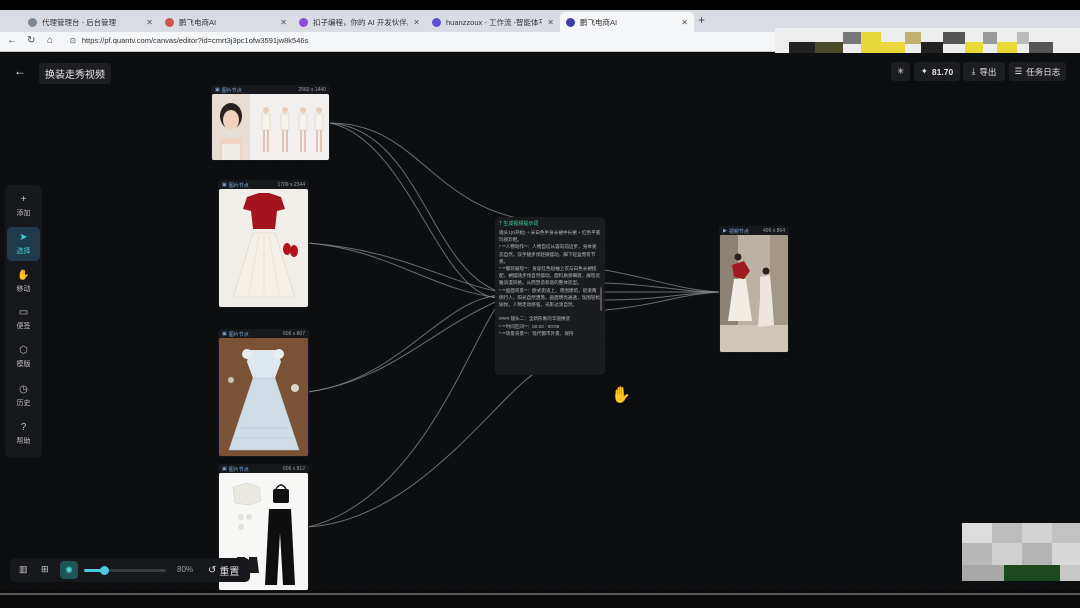 This screenshot has height=608, width=1080. Describe the element at coordinates (23, 282) in the screenshot. I see `tool-move: ✋ 移动` at that location.